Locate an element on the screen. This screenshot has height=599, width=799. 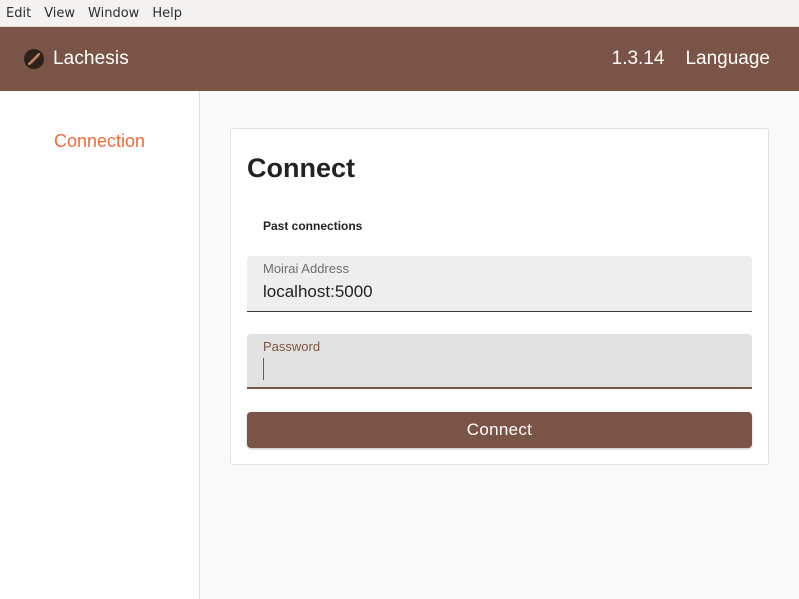
password-input is located at coordinates (498, 370).